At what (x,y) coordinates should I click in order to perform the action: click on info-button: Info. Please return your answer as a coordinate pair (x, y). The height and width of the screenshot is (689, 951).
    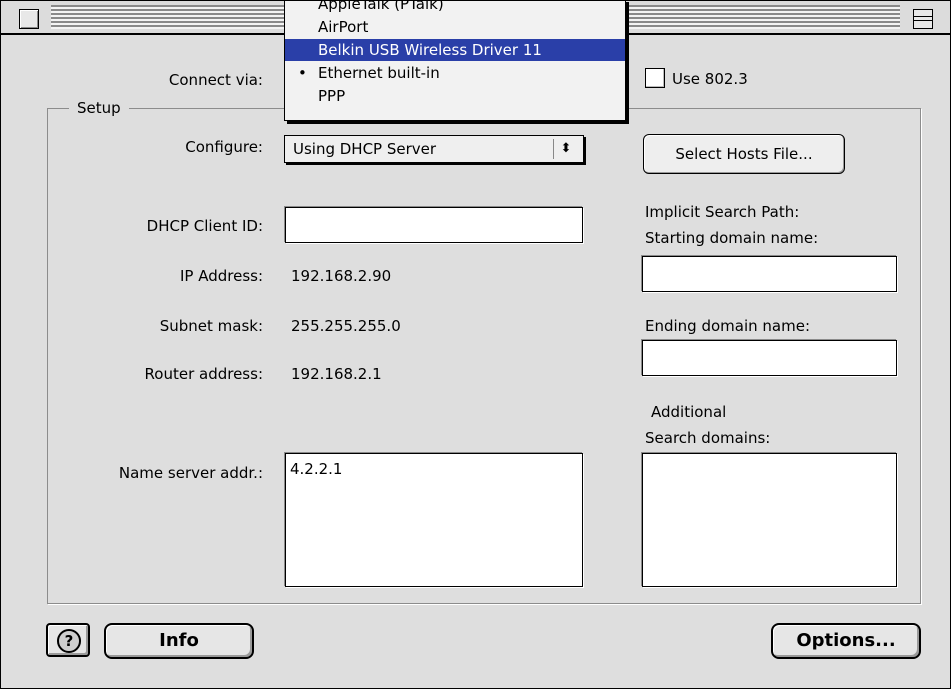
    Looking at the image, I should click on (179, 641).